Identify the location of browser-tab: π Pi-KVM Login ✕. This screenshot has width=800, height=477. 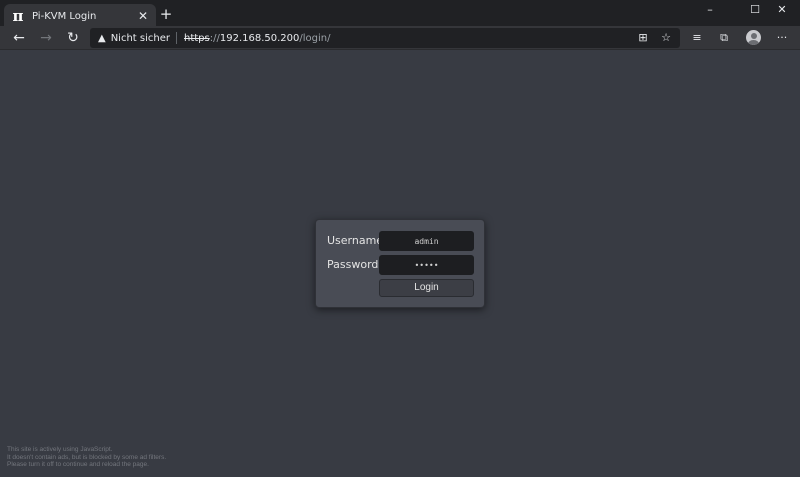
(80, 16).